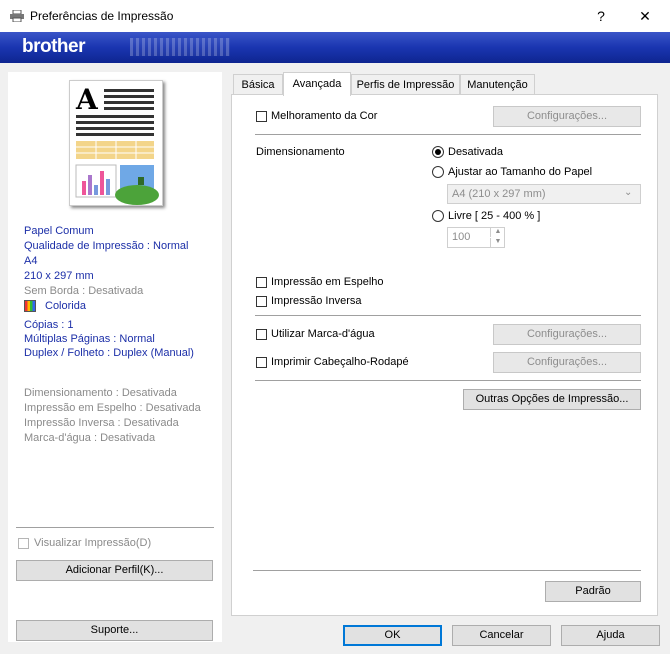 Image resolution: width=670 pixels, height=654 pixels. Describe the element at coordinates (476, 237) in the screenshot. I see `free-scaling-spinner: 100 ▲ ▼` at that location.